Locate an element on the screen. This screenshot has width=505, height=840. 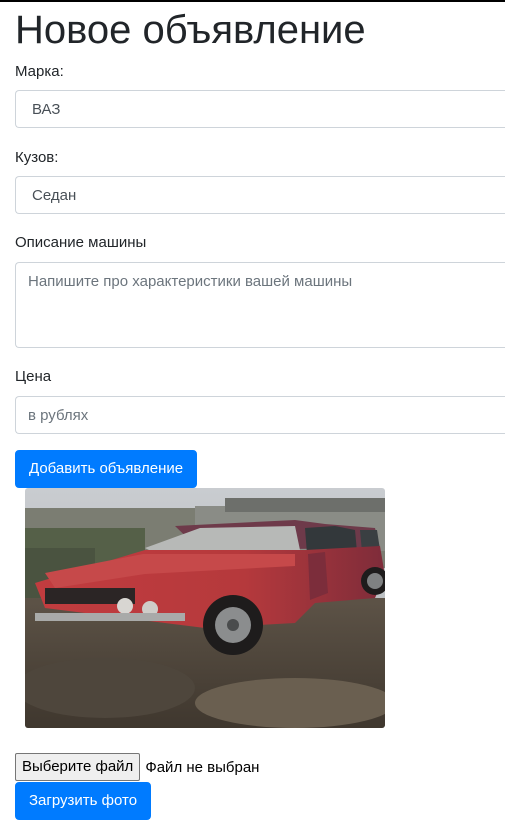
description-textarea is located at coordinates (260, 305).